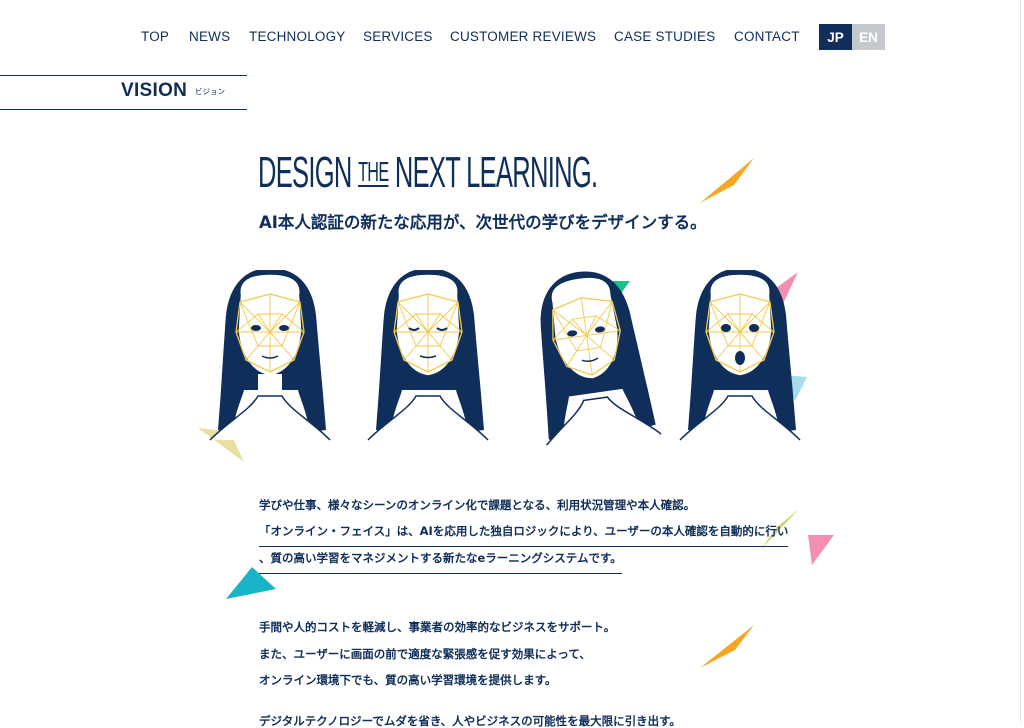 The width and height of the screenshot is (1024, 728). What do you see at coordinates (727, 646) in the screenshot?
I see `orange-triangle-bottom` at bounding box center [727, 646].